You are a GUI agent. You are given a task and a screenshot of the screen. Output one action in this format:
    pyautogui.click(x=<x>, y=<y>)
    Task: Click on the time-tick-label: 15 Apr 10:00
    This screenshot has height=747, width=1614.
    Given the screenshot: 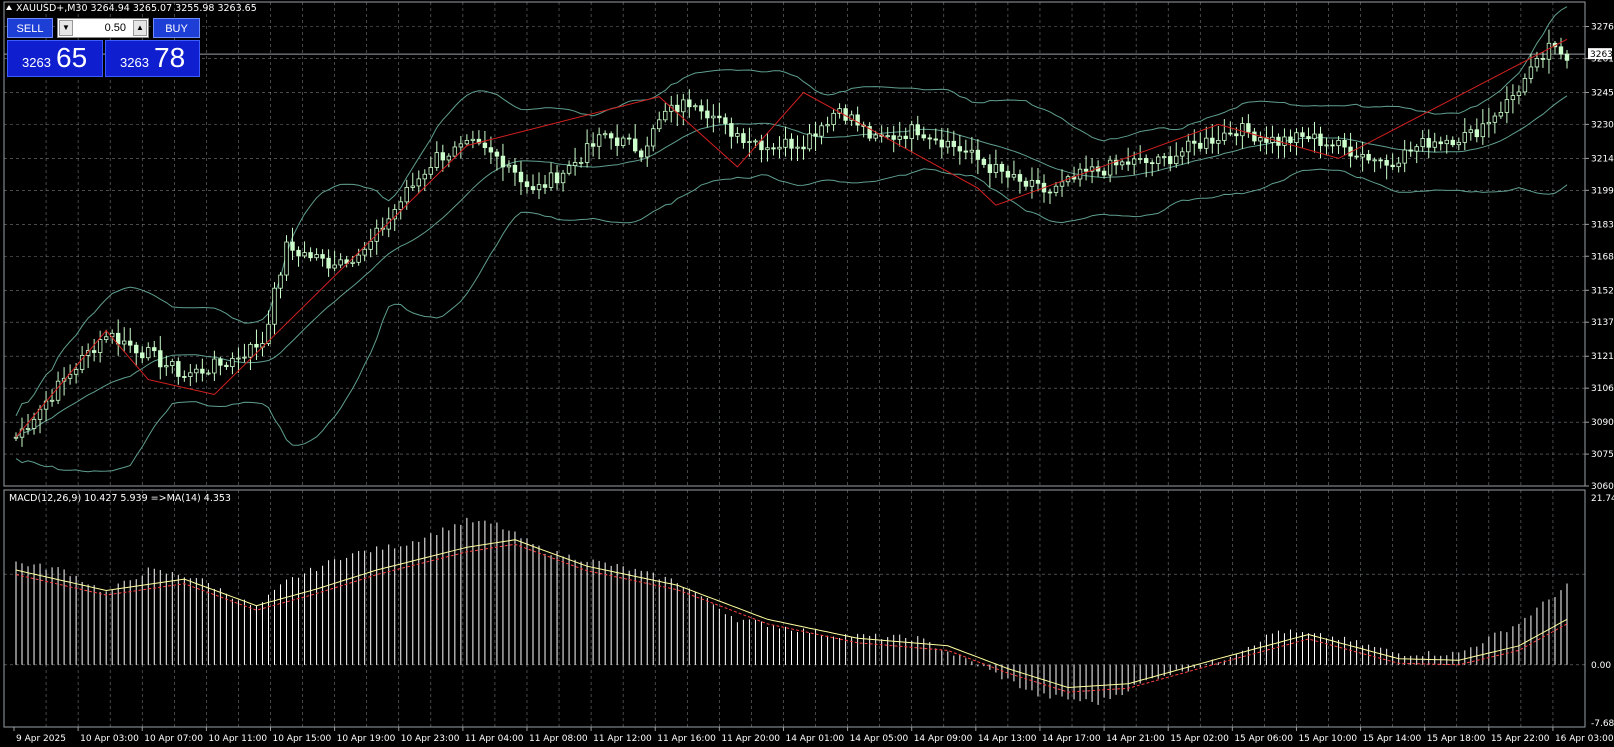 What is the action you would take?
    pyautogui.click(x=1327, y=739)
    